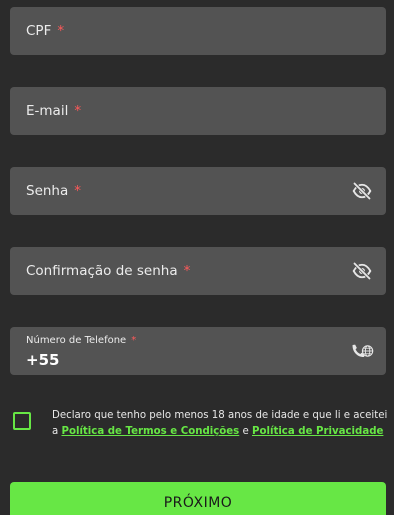 This screenshot has width=394, height=515. What do you see at coordinates (198, 191) in the screenshot?
I see `password-field: Senha *` at bounding box center [198, 191].